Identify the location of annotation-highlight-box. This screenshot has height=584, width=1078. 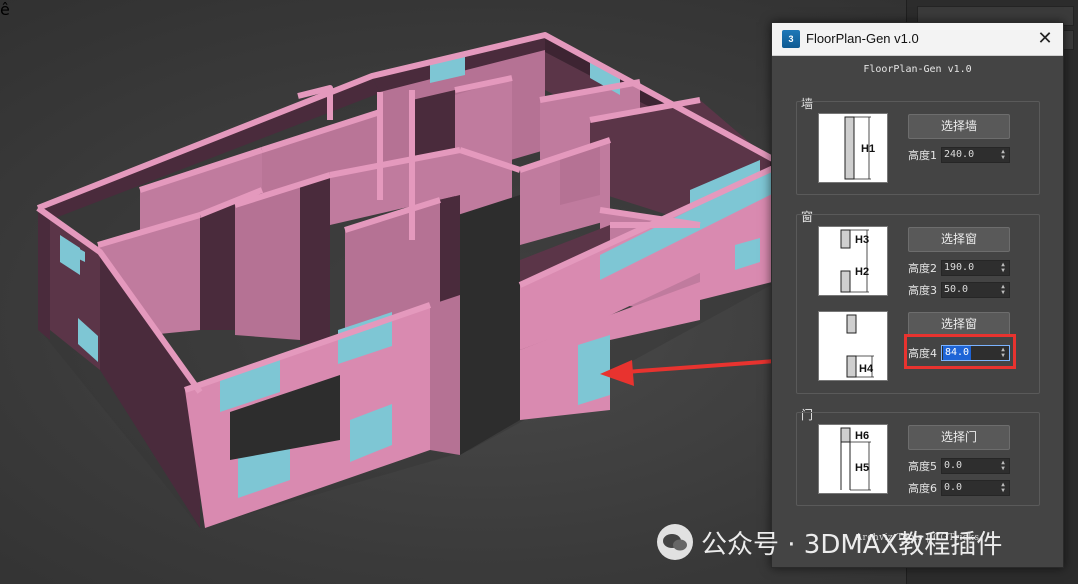
(960, 351).